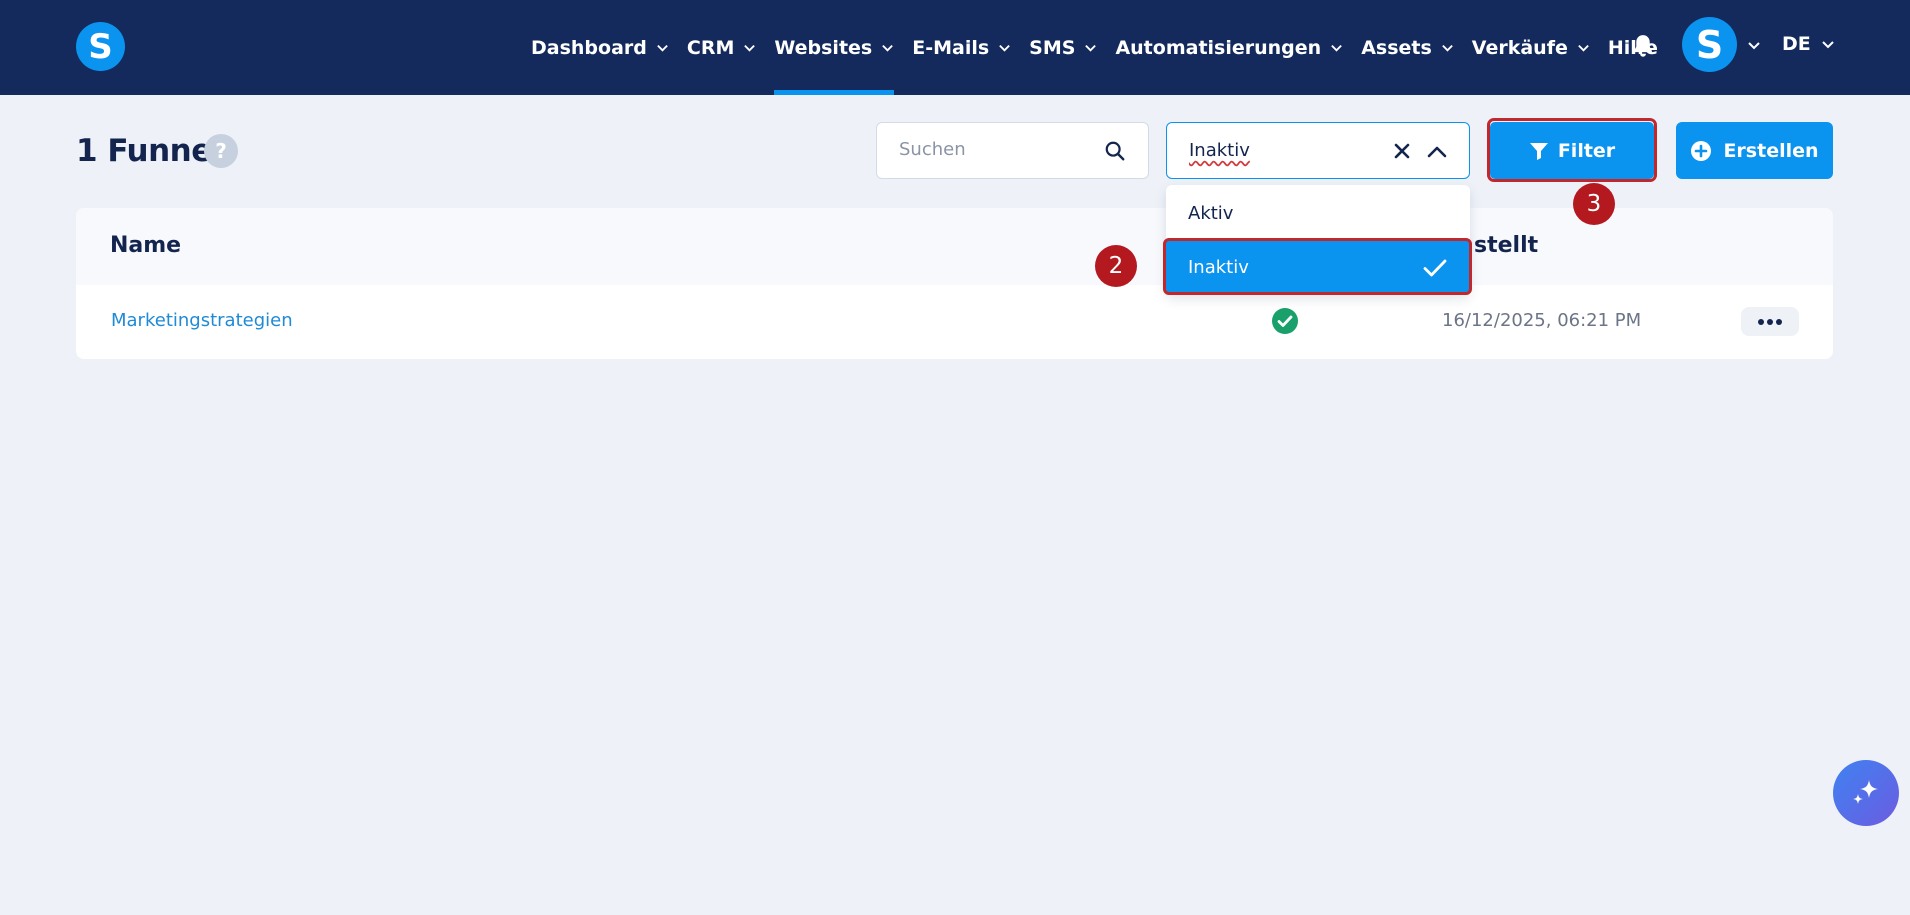 The height and width of the screenshot is (915, 1910). I want to click on nav-item-verkaeufe: Verkäufe, so click(1531, 47).